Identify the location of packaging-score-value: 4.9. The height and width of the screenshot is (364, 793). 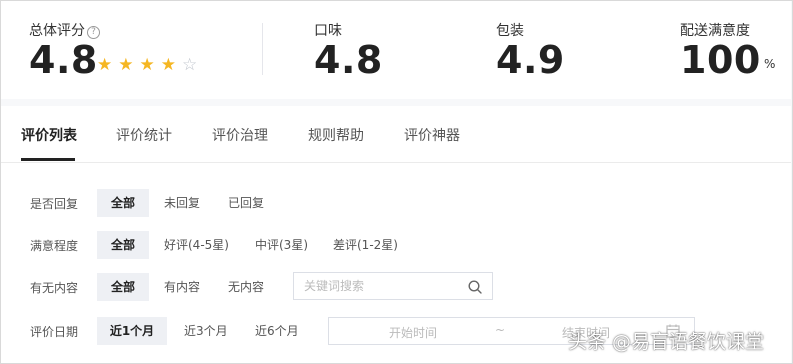
(530, 60).